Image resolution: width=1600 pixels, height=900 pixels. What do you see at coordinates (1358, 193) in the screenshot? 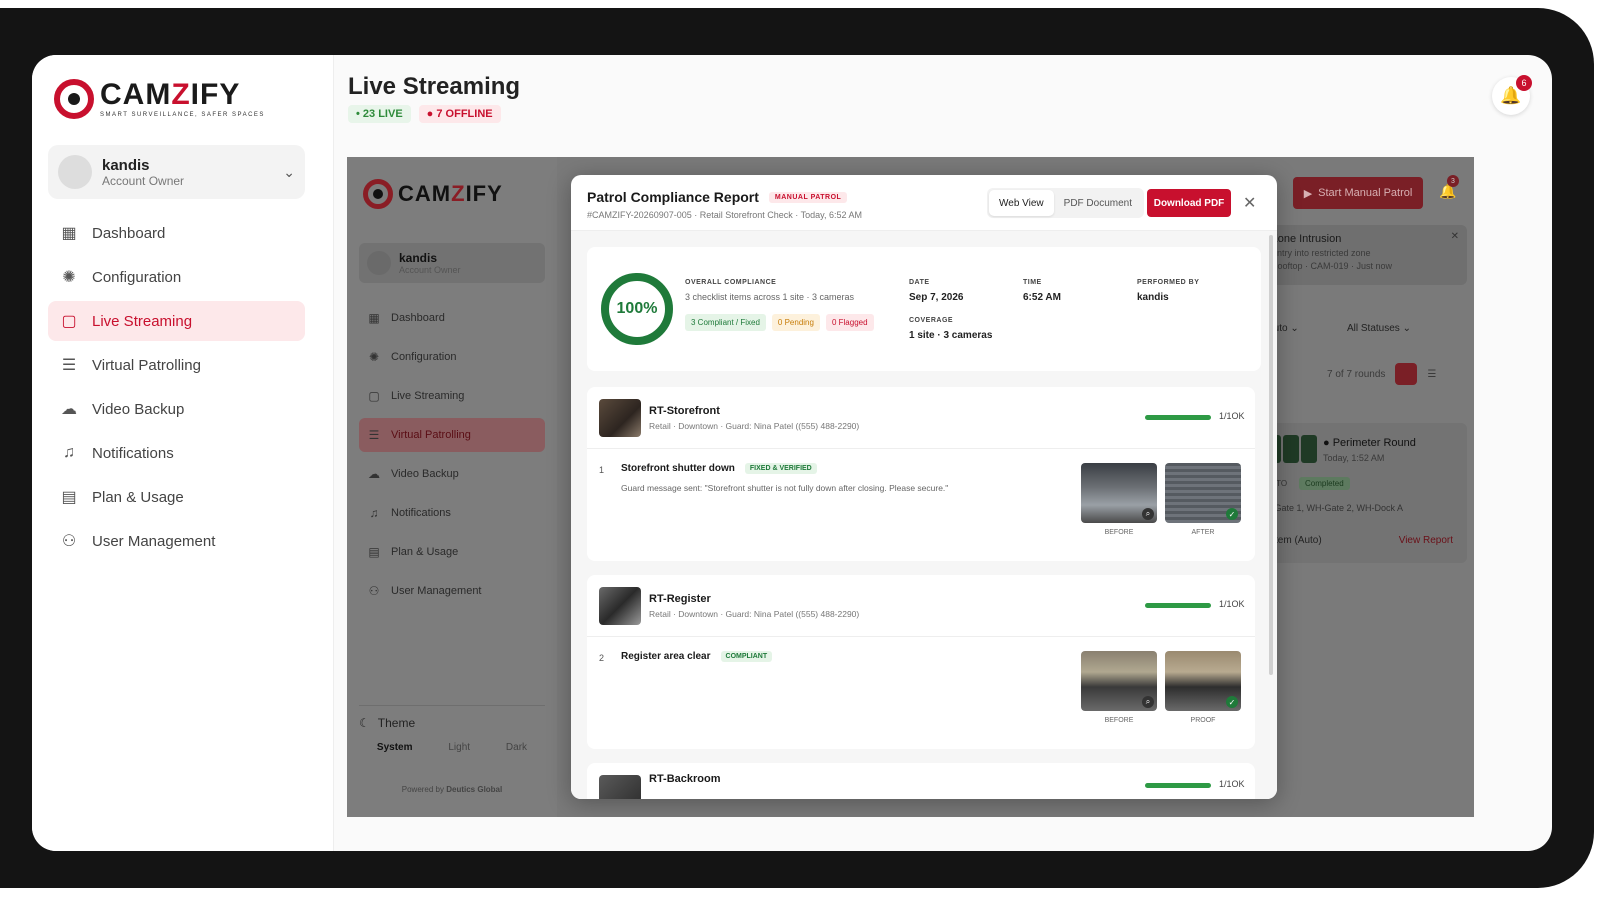
I see `start-manual-patrol-button: ▶ Start Manual Patrol` at bounding box center [1358, 193].